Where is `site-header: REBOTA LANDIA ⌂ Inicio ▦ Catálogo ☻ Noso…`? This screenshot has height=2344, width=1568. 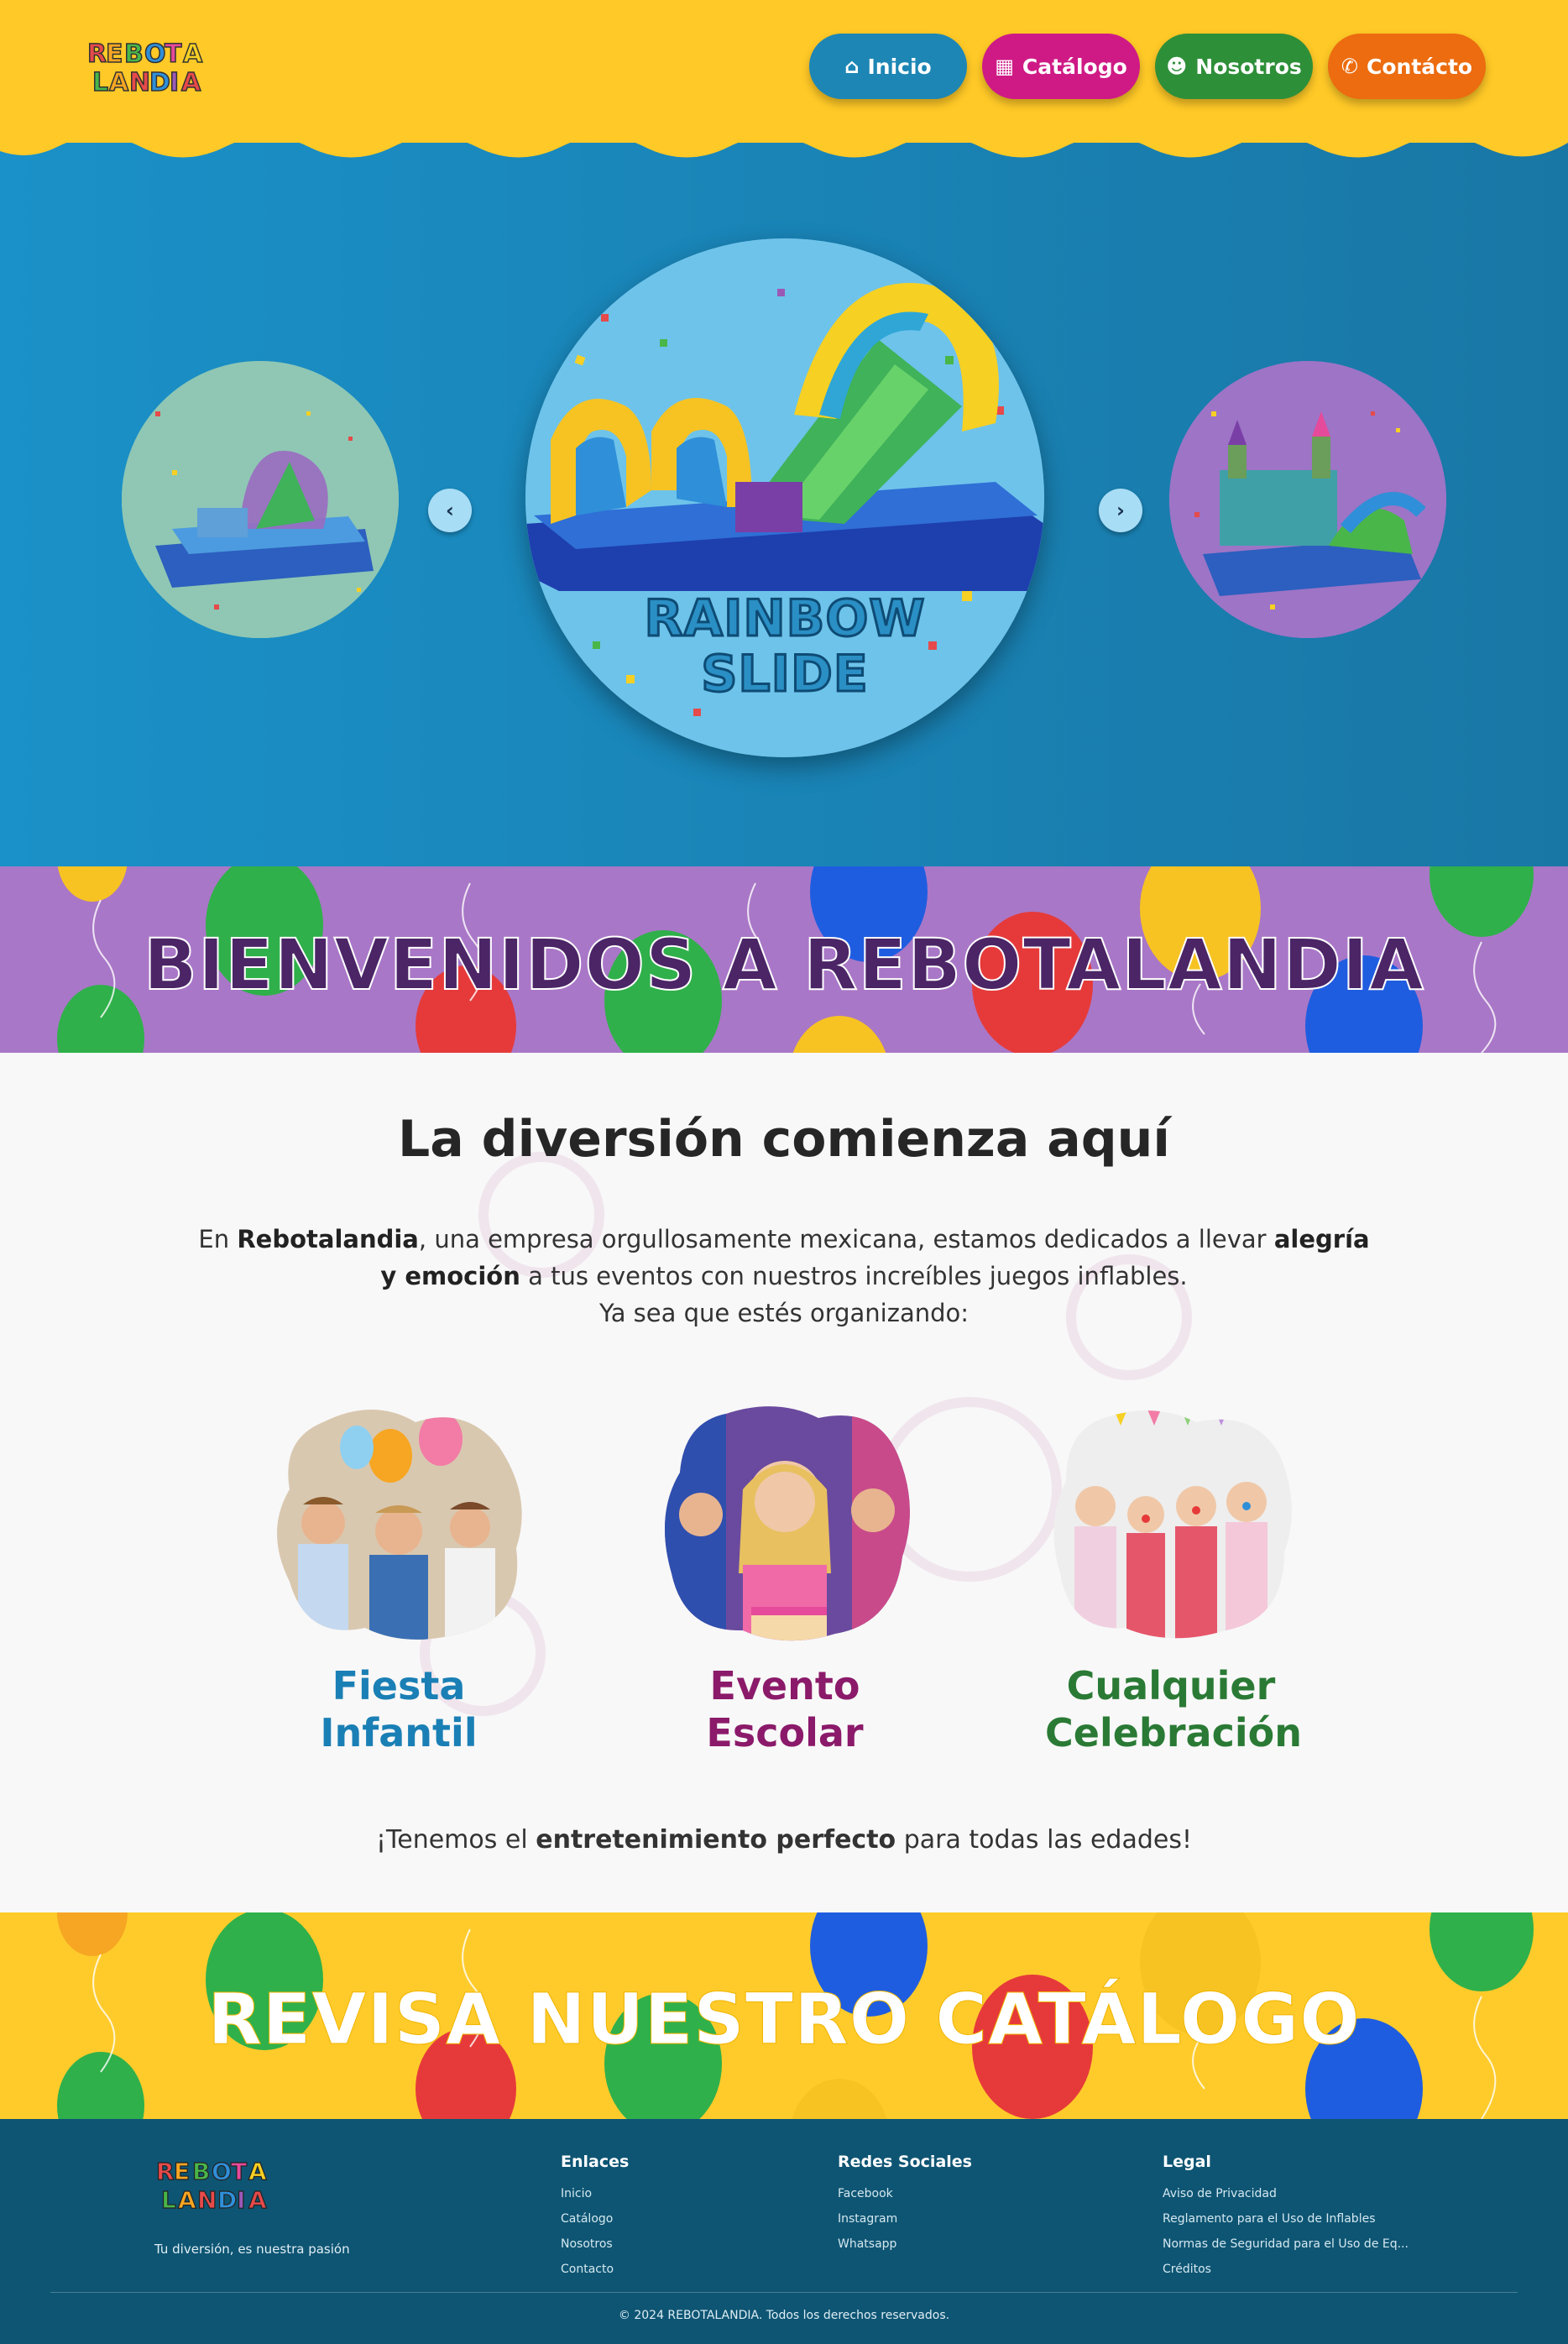
site-header: REBOTA LANDIA ⌂ Inicio ▦ Catálogo ☻ Noso… is located at coordinates (784, 71).